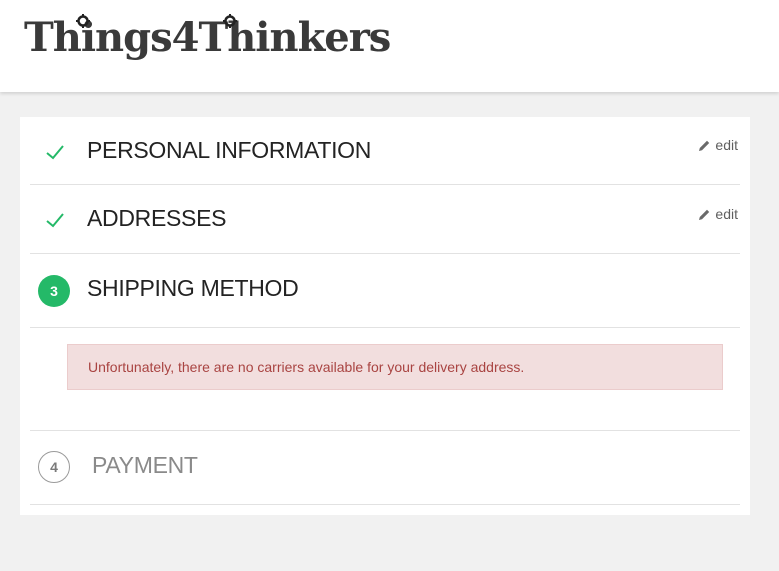 The width and height of the screenshot is (779, 571). What do you see at coordinates (157, 218) in the screenshot?
I see `step-title: ADDRESSES` at bounding box center [157, 218].